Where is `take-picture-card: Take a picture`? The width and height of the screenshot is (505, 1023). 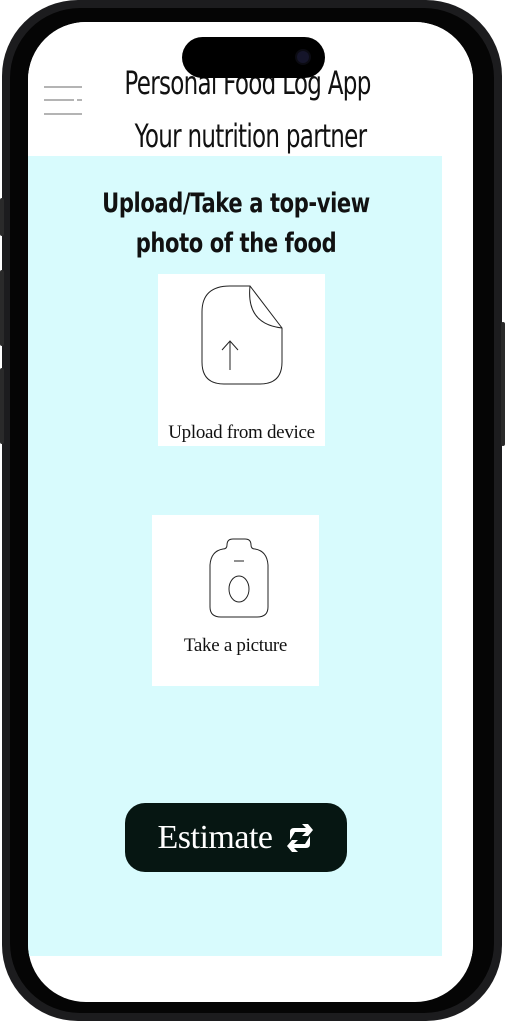 take-picture-card: Take a picture is located at coordinates (235, 600).